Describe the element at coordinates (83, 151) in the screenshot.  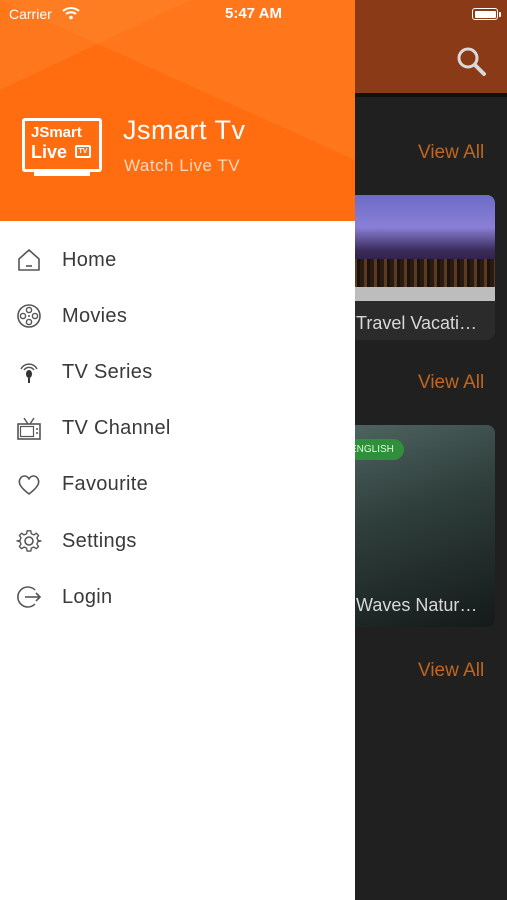
I see `logo-tv-icon: TV` at that location.